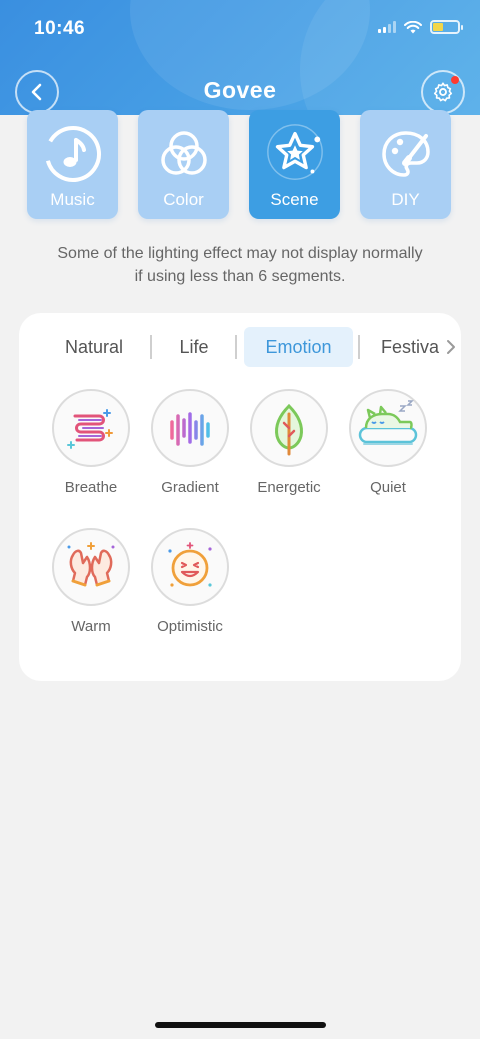 Image resolution: width=480 pixels, height=1039 pixels. What do you see at coordinates (190, 626) in the screenshot?
I see `scene-label: Optimistic` at bounding box center [190, 626].